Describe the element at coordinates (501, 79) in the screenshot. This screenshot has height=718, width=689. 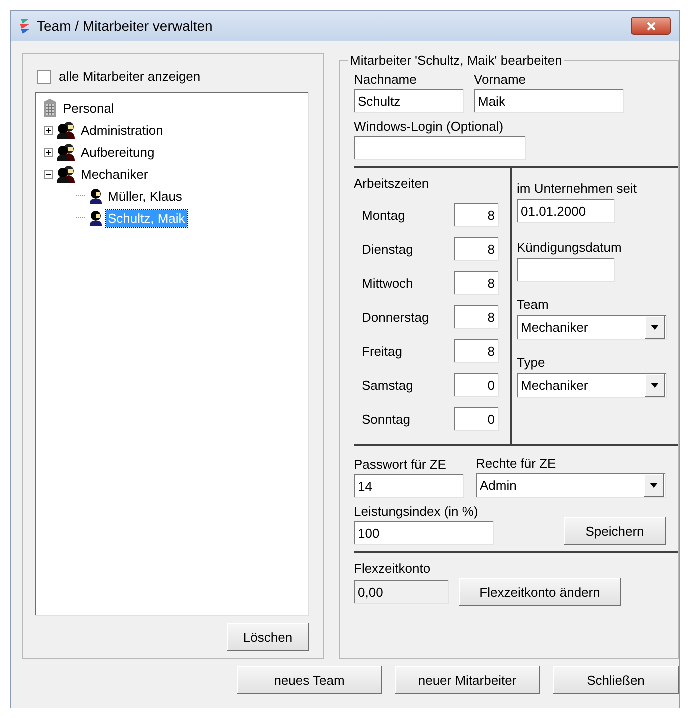
I see `field-label: Vorname` at that location.